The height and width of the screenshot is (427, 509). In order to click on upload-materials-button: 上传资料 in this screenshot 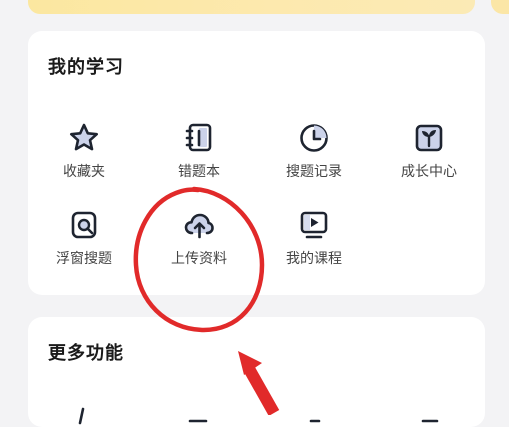, I will do `click(199, 238)`.